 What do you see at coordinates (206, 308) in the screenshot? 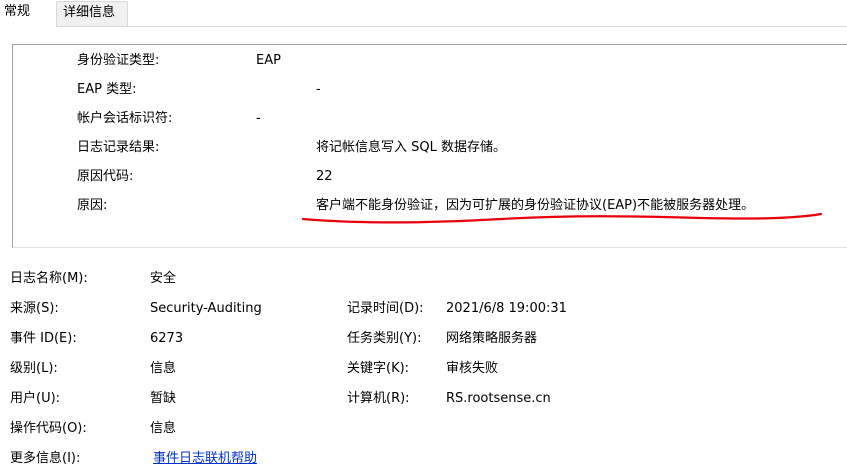
I see `source-value: Security-Auditing` at bounding box center [206, 308].